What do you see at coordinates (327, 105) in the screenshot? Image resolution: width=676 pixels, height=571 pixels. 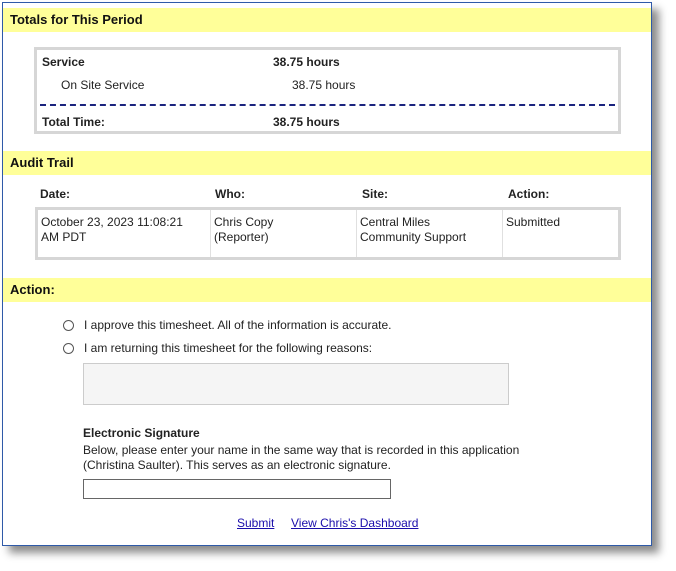 I see `total-divider` at bounding box center [327, 105].